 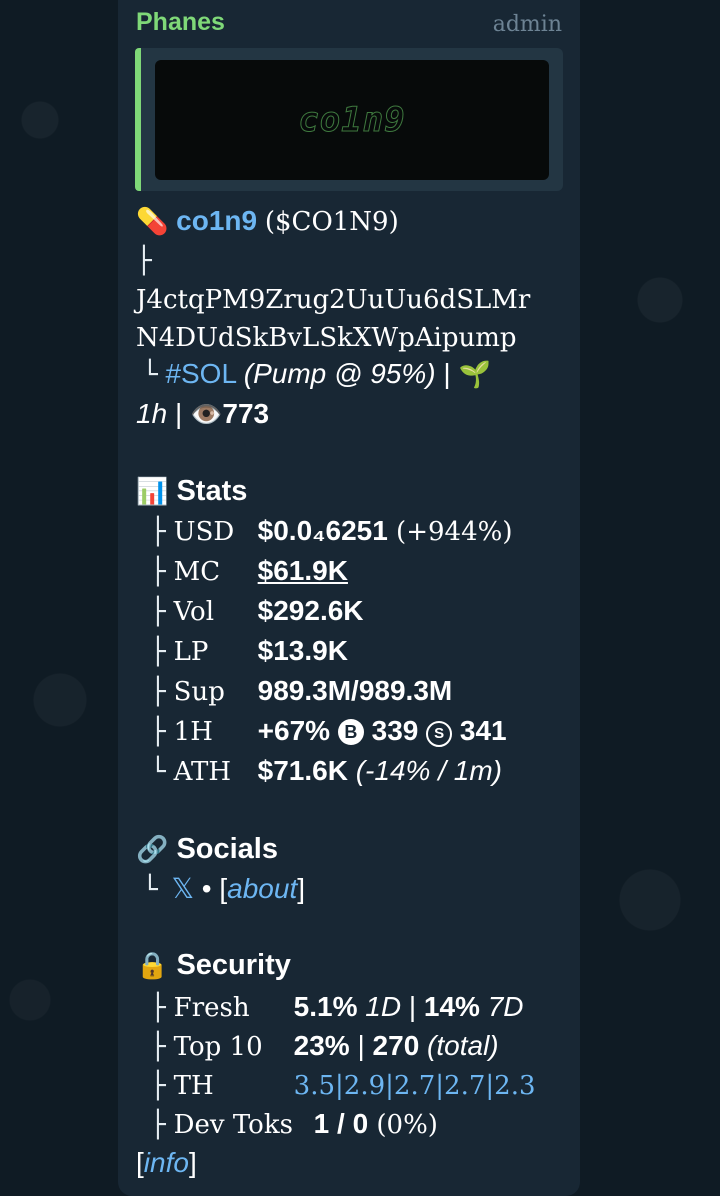 I want to click on socials-row: └ 𝕏 • [about], so click(x=224, y=889).